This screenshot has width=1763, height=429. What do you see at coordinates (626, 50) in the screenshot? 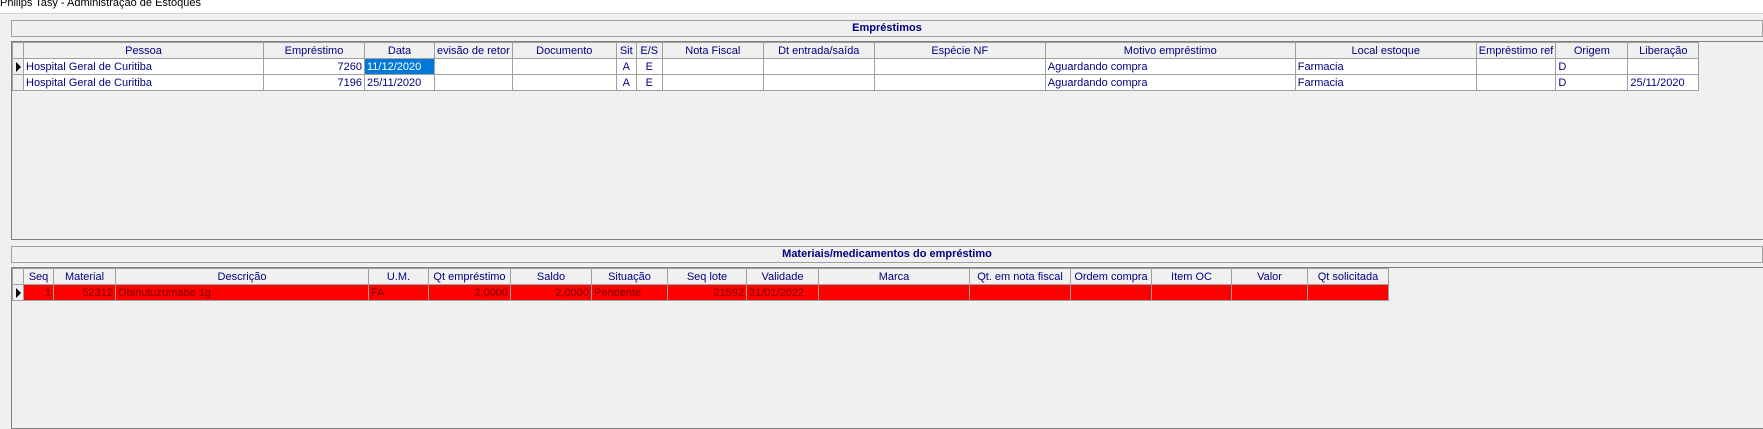
I see `col-header: Sit` at bounding box center [626, 50].